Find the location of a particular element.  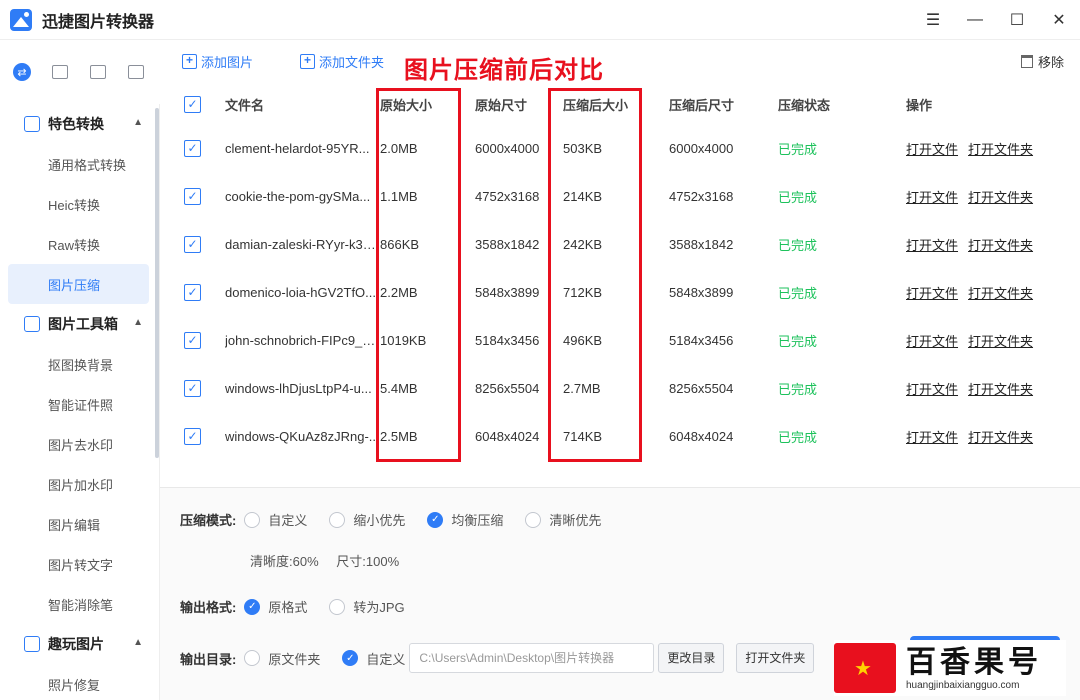

minimize-icon: — is located at coordinates (975, 20).